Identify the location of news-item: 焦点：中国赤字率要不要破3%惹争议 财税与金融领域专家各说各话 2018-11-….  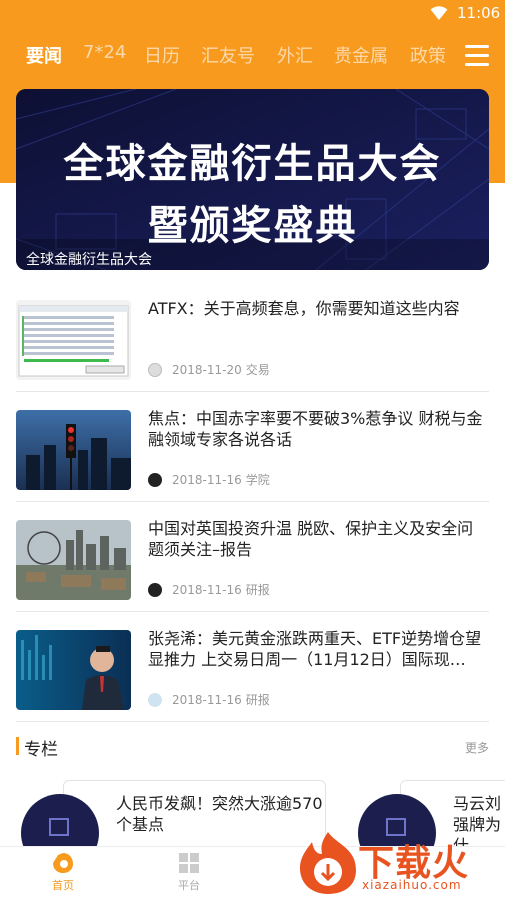
(252, 447).